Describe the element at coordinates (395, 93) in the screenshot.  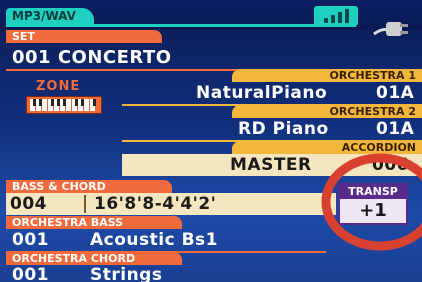
I see `orchestra1-code: 01A` at that location.